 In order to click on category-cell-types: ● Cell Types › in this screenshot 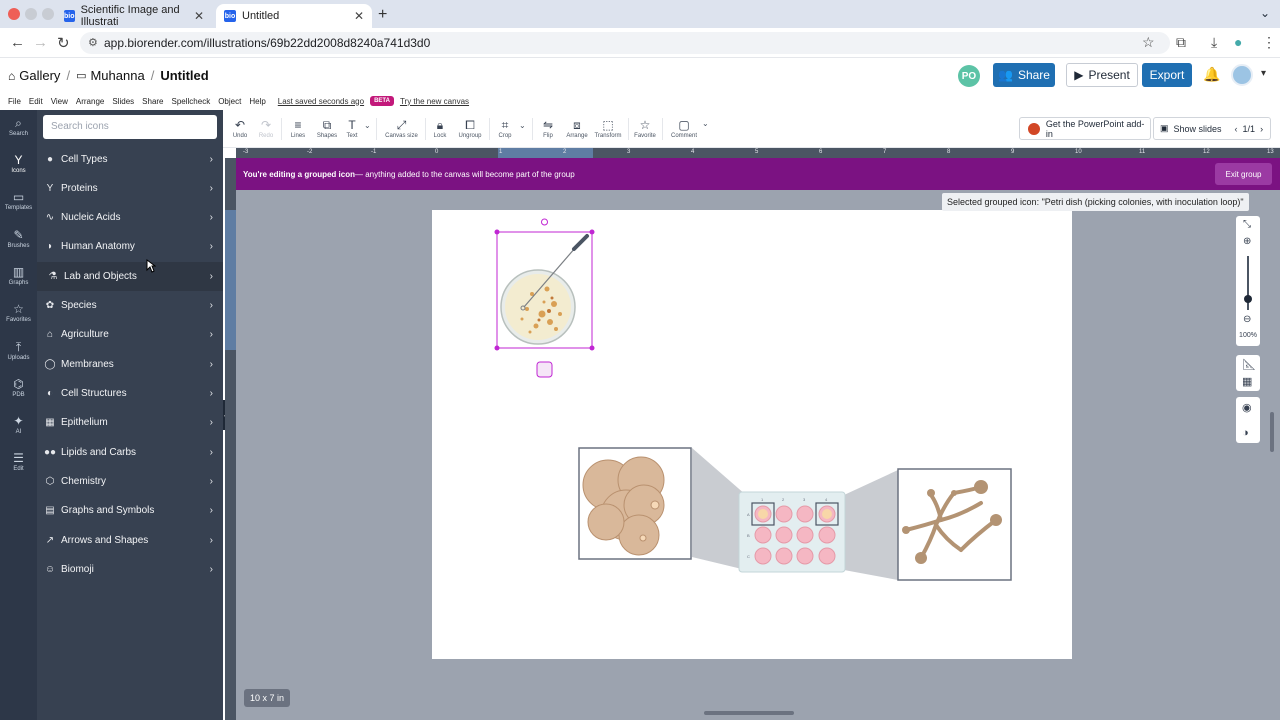, I will do `click(130, 159)`.